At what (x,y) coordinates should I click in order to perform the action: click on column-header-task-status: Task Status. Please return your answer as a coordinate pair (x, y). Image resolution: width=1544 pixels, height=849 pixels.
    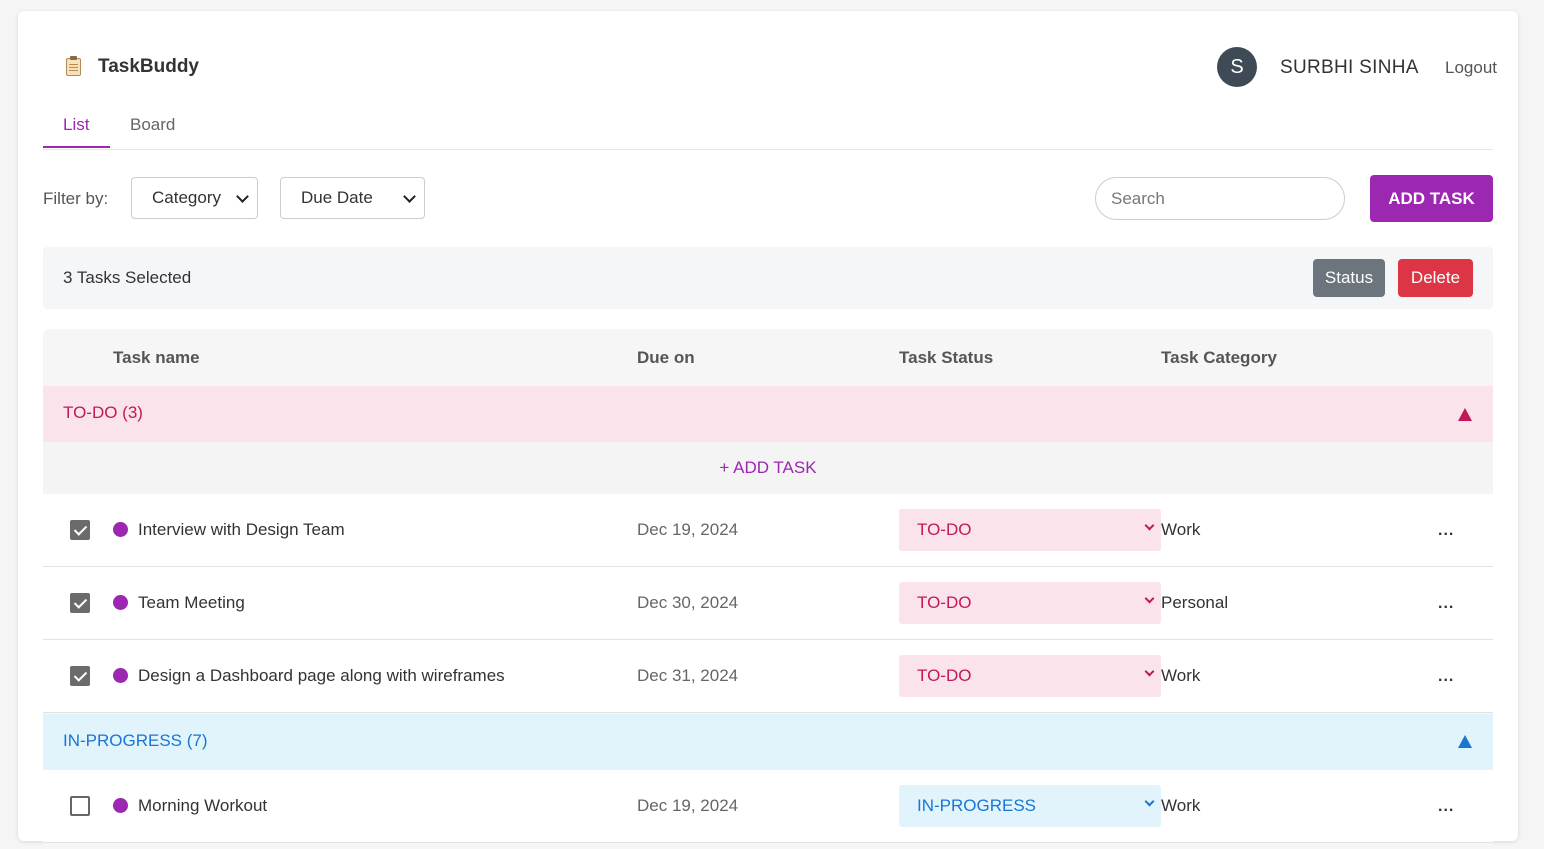
    Looking at the image, I should click on (946, 357).